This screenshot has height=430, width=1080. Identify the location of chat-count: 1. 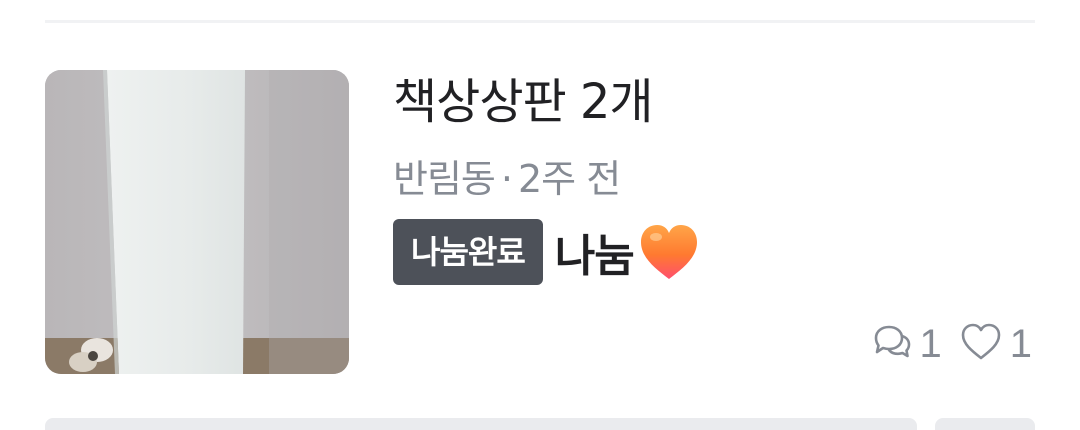
(907, 344).